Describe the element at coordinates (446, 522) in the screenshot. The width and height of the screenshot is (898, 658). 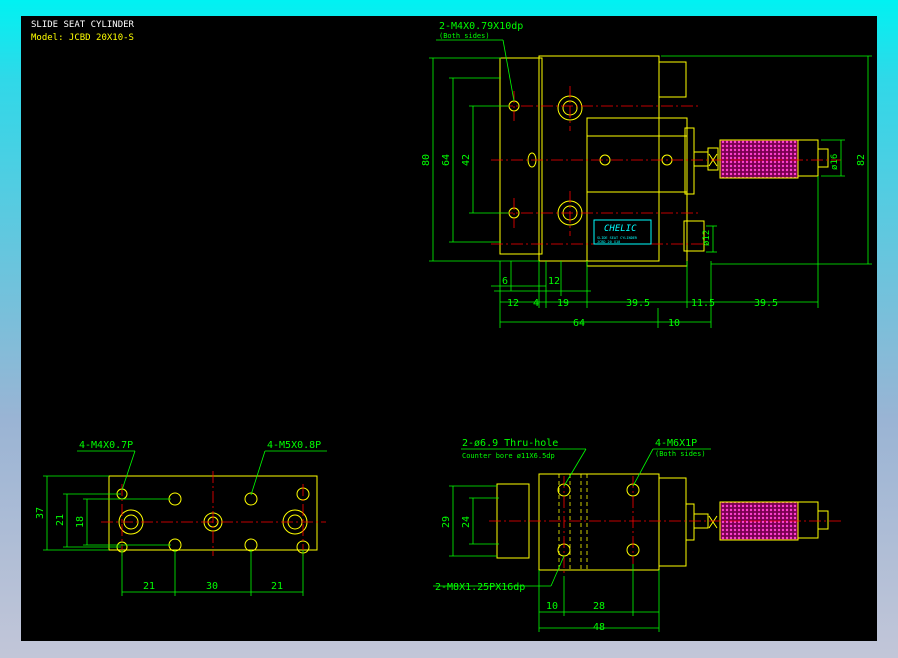
I see `dim-29: 29` at that location.